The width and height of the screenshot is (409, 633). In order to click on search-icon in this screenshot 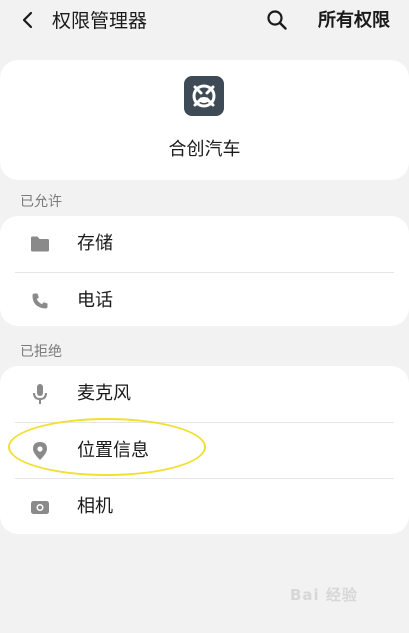, I will do `click(277, 20)`.